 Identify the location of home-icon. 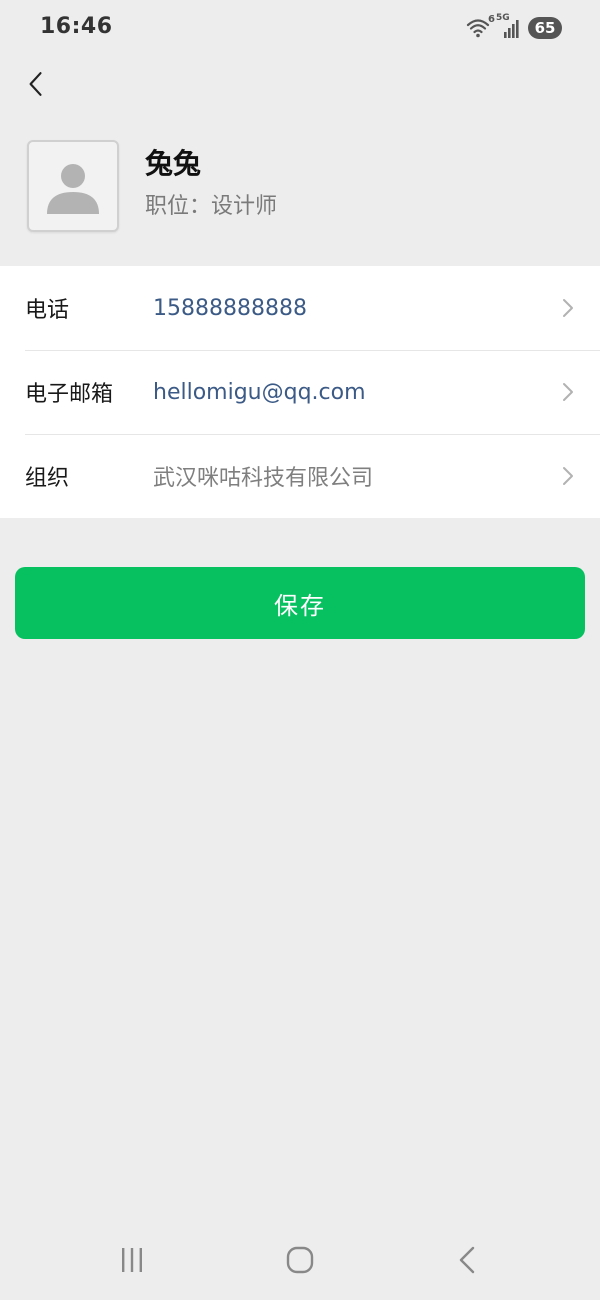
(300, 1260).